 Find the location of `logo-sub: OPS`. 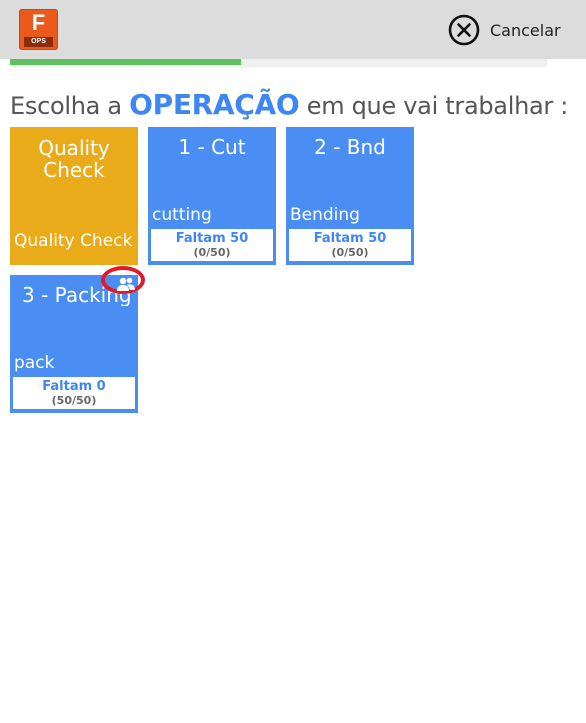

logo-sub: OPS is located at coordinates (38, 42).